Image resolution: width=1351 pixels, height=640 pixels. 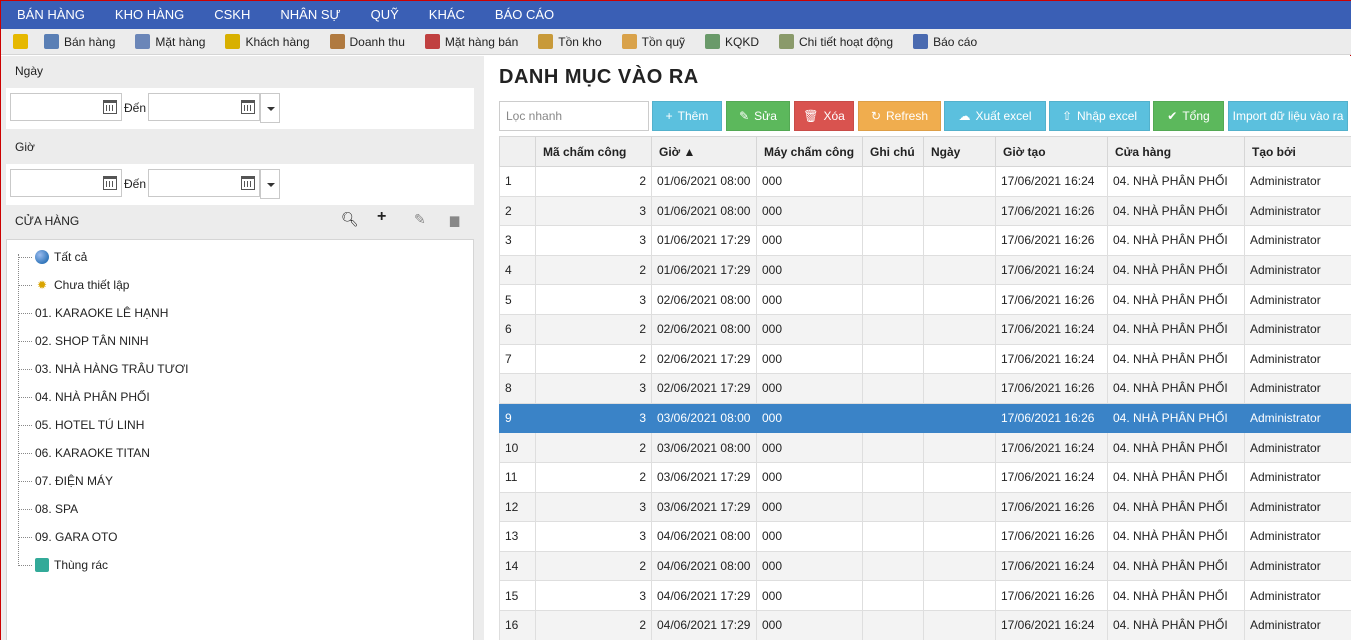 I want to click on column-header: Giờ ▲, so click(x=704, y=151).